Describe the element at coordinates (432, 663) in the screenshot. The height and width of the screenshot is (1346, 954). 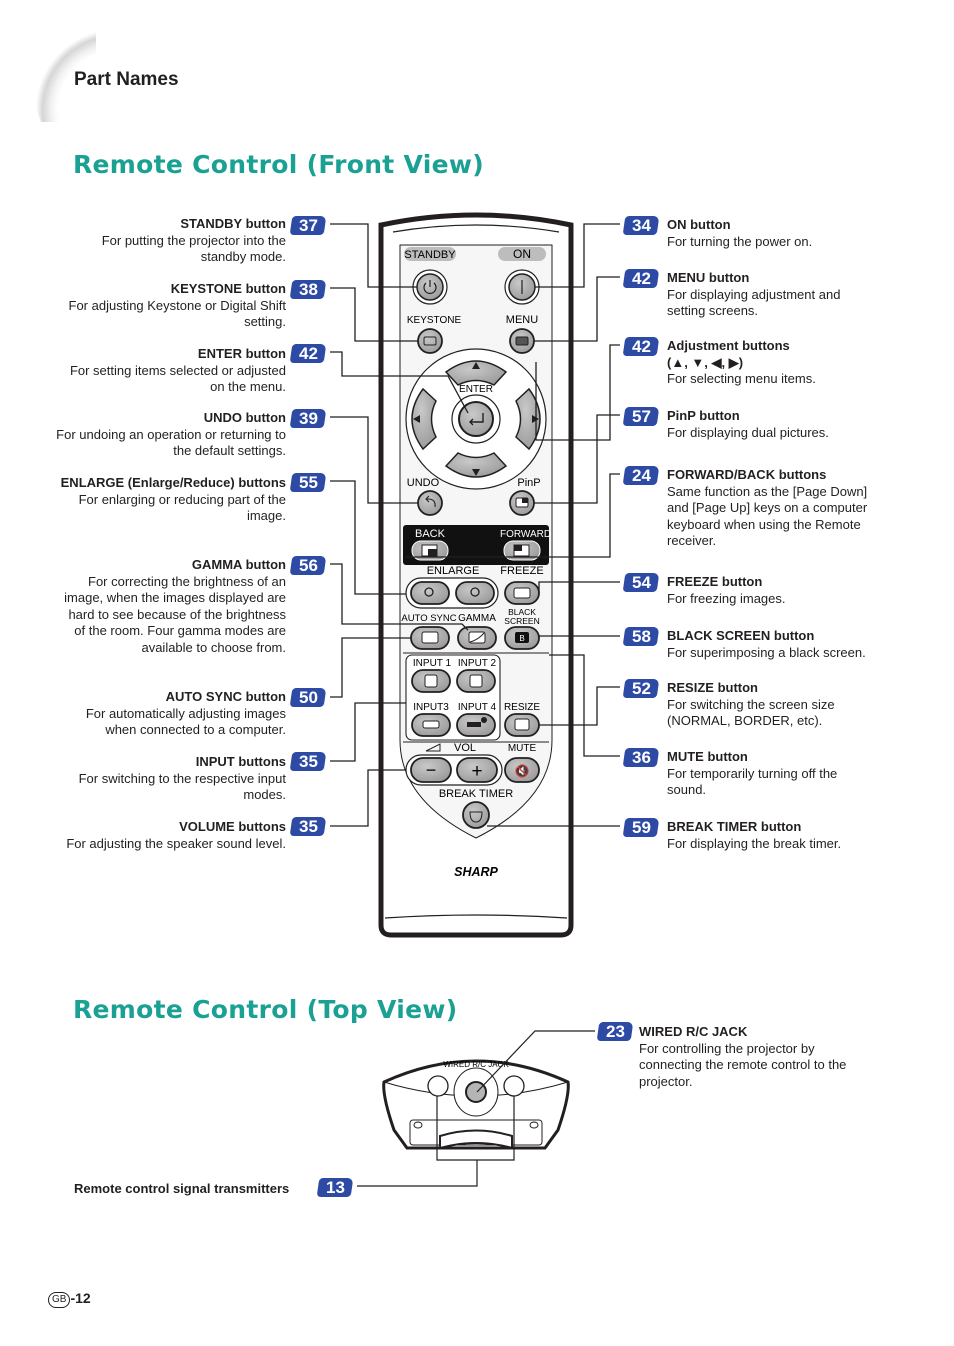
I see `label-input1: INPUT 1` at that location.